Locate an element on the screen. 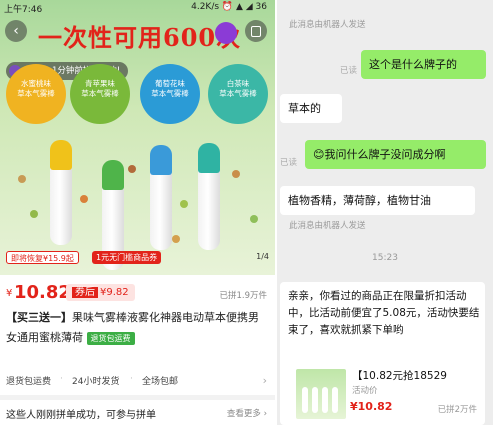 The width and height of the screenshot is (493, 425). after-coupon-badge: 券后 ¥9.82 is located at coordinates (100, 292).